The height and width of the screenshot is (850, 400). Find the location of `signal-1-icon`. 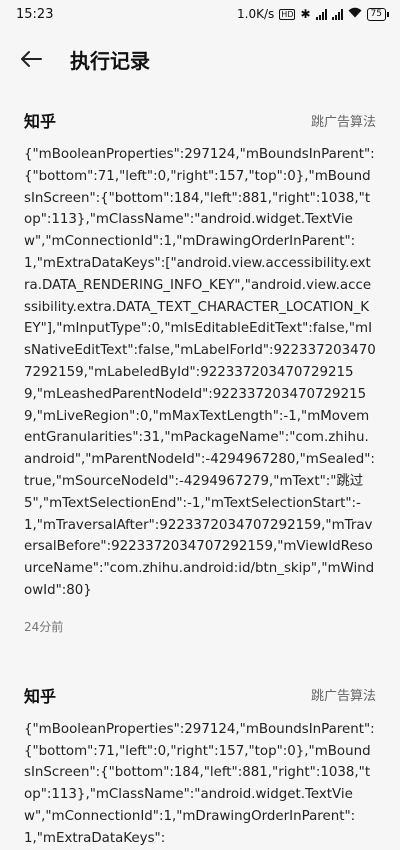

signal-1-icon is located at coordinates (321, 14).